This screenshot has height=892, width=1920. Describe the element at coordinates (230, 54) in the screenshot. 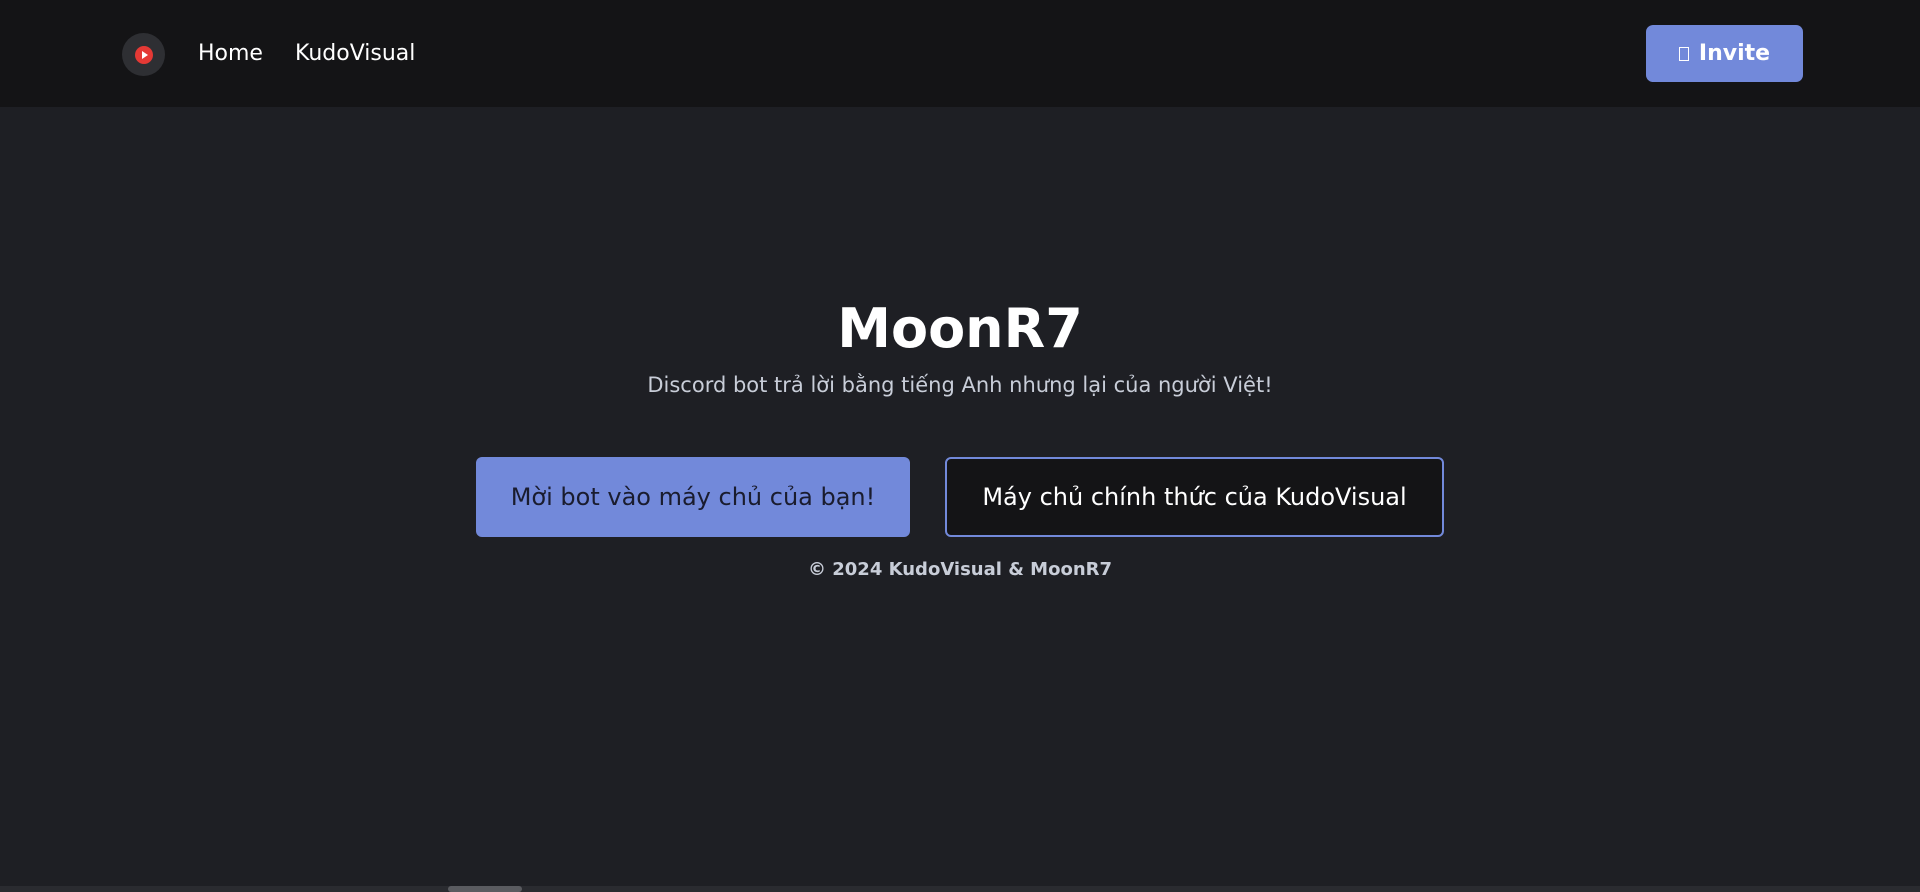

I see `nav-link-home: Home` at that location.